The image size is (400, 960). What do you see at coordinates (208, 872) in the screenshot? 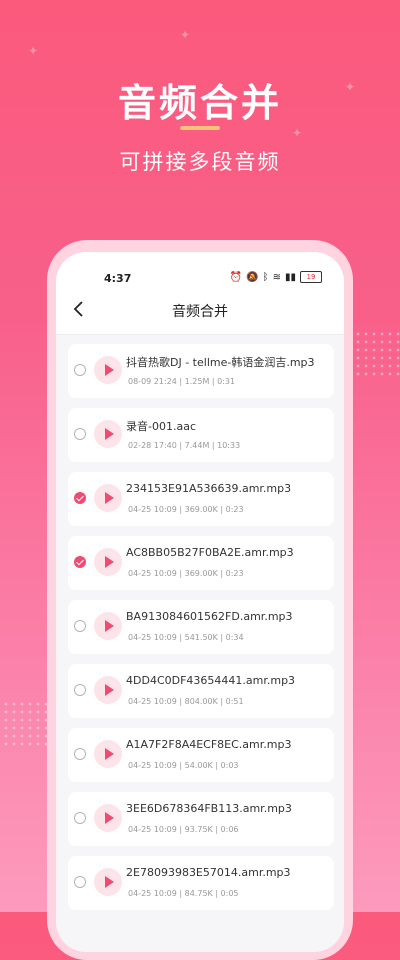
I see `file-name: 2E78093983E57014.amr.mp3` at bounding box center [208, 872].